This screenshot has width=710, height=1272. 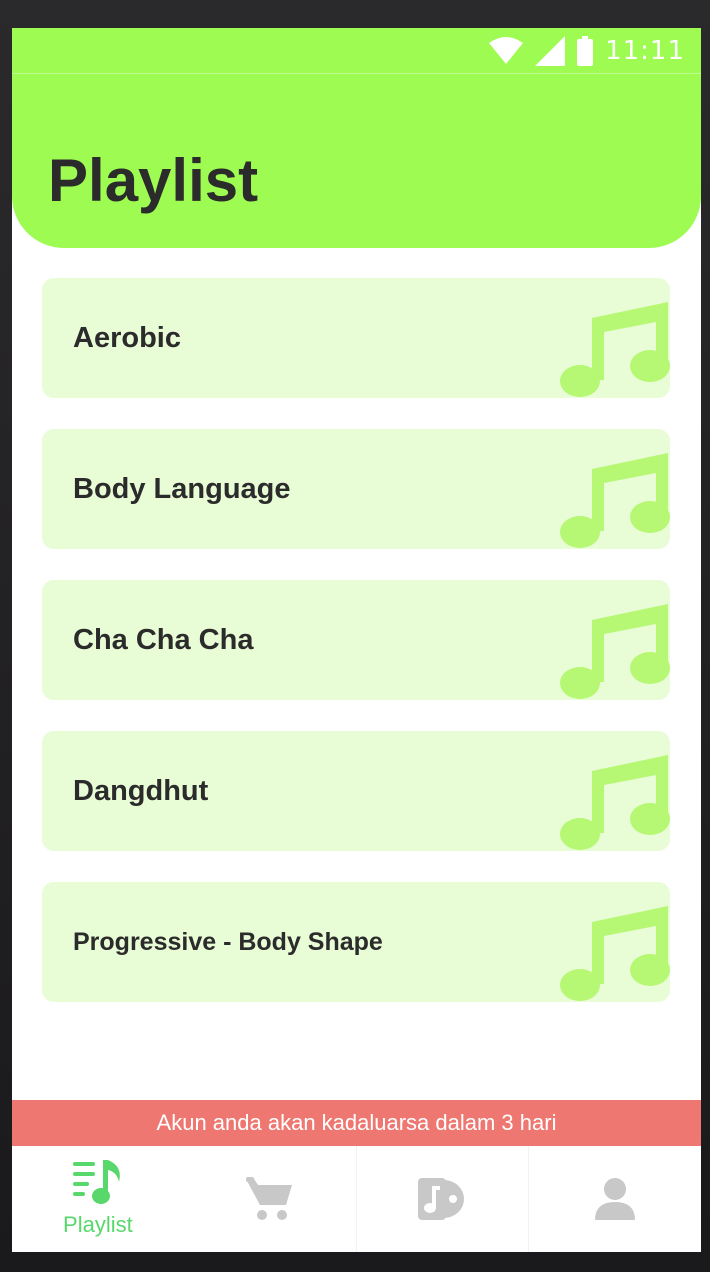 I want to click on playlist-item-label: Aerobic, so click(x=127, y=337).